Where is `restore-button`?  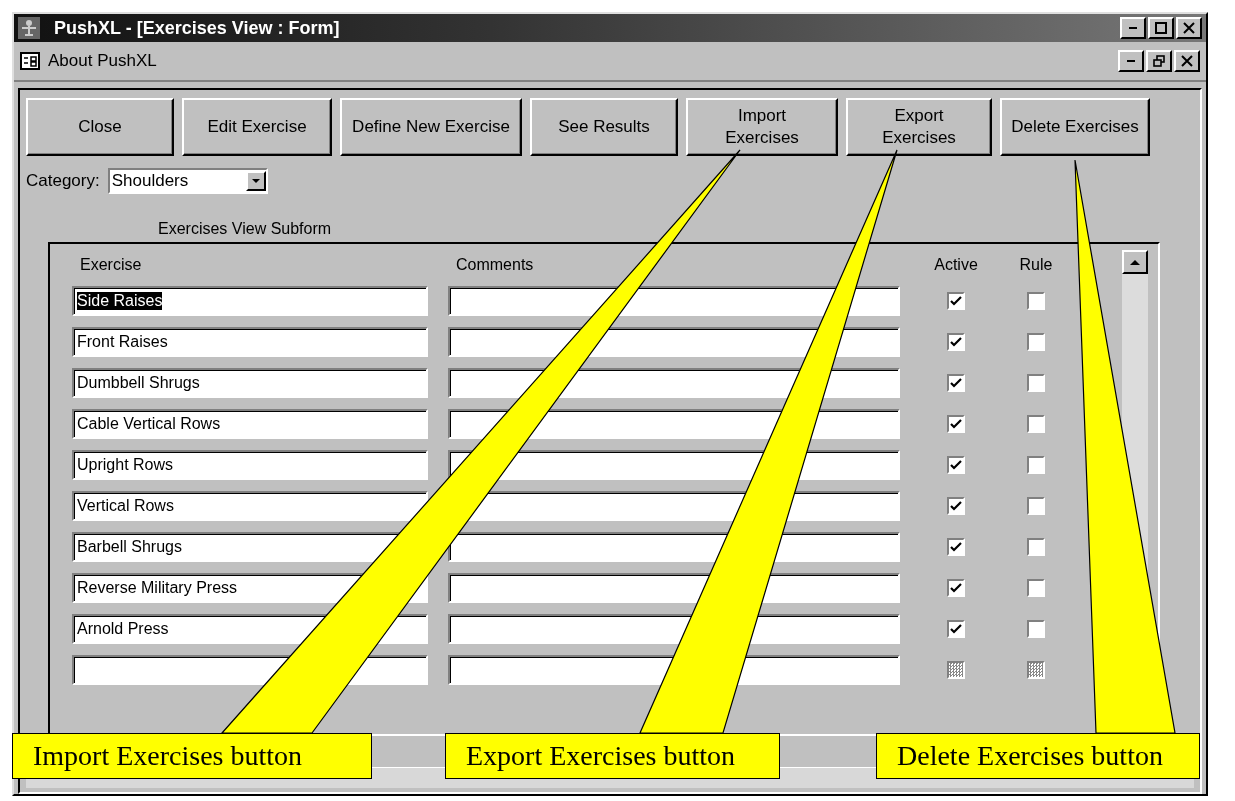
restore-button is located at coordinates (1159, 61).